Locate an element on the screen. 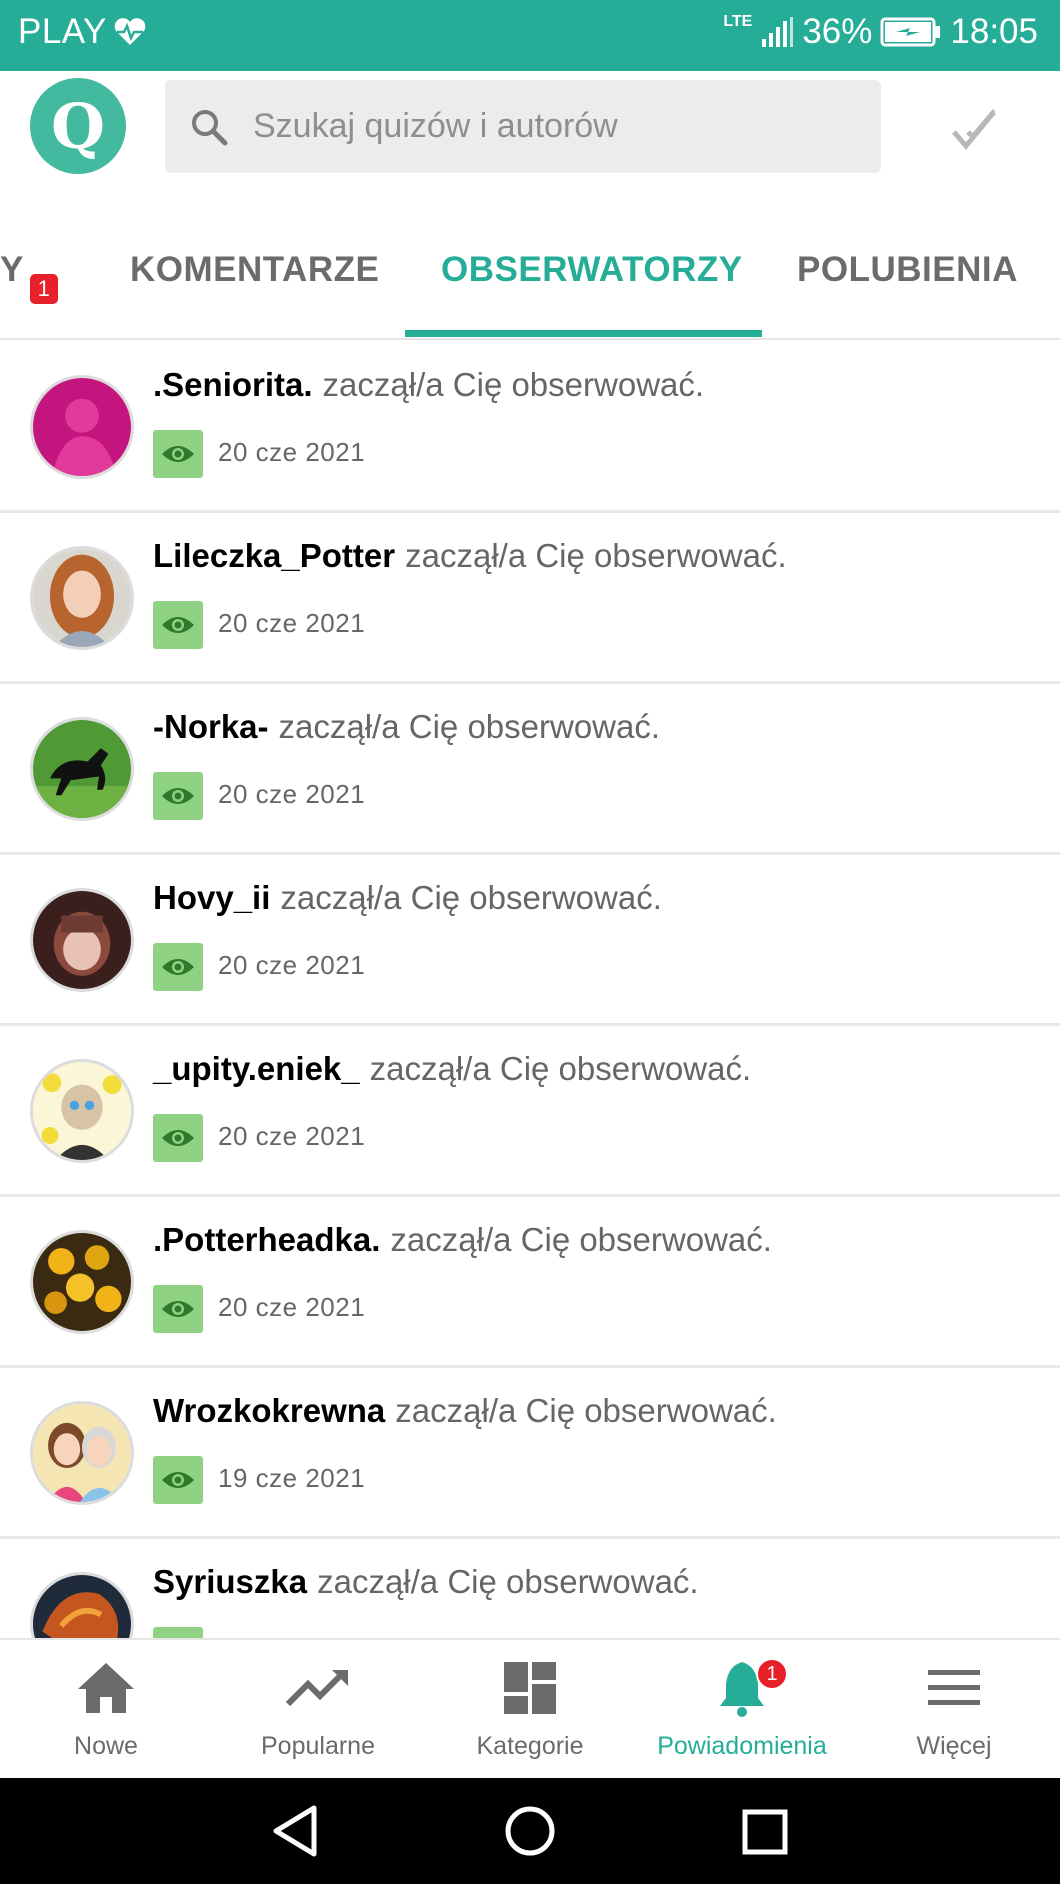 The height and width of the screenshot is (1884, 1060). username-link: Hovy_ii is located at coordinates (211, 897).